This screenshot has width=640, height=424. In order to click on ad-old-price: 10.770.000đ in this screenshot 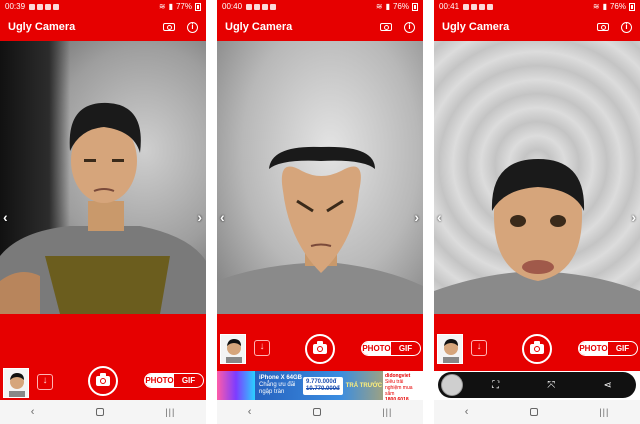, I will do `click(323, 388)`.